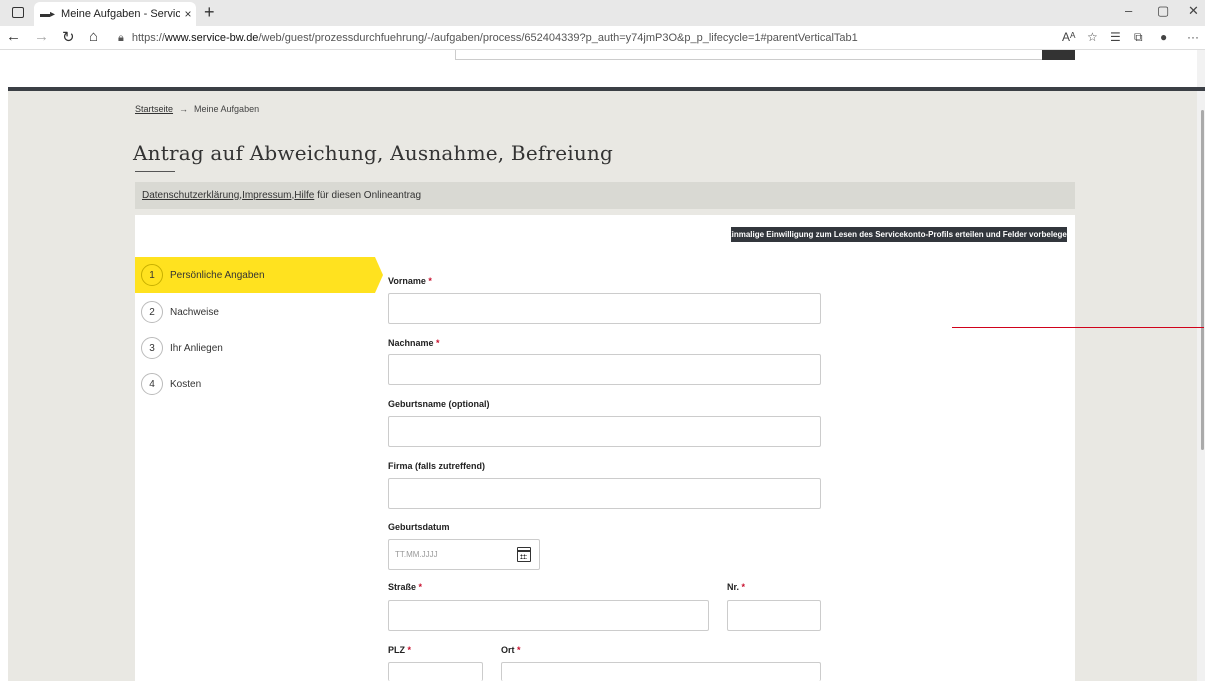 The height and width of the screenshot is (681, 1205). What do you see at coordinates (604, 431) in the screenshot?
I see `geburtsname-input` at bounding box center [604, 431].